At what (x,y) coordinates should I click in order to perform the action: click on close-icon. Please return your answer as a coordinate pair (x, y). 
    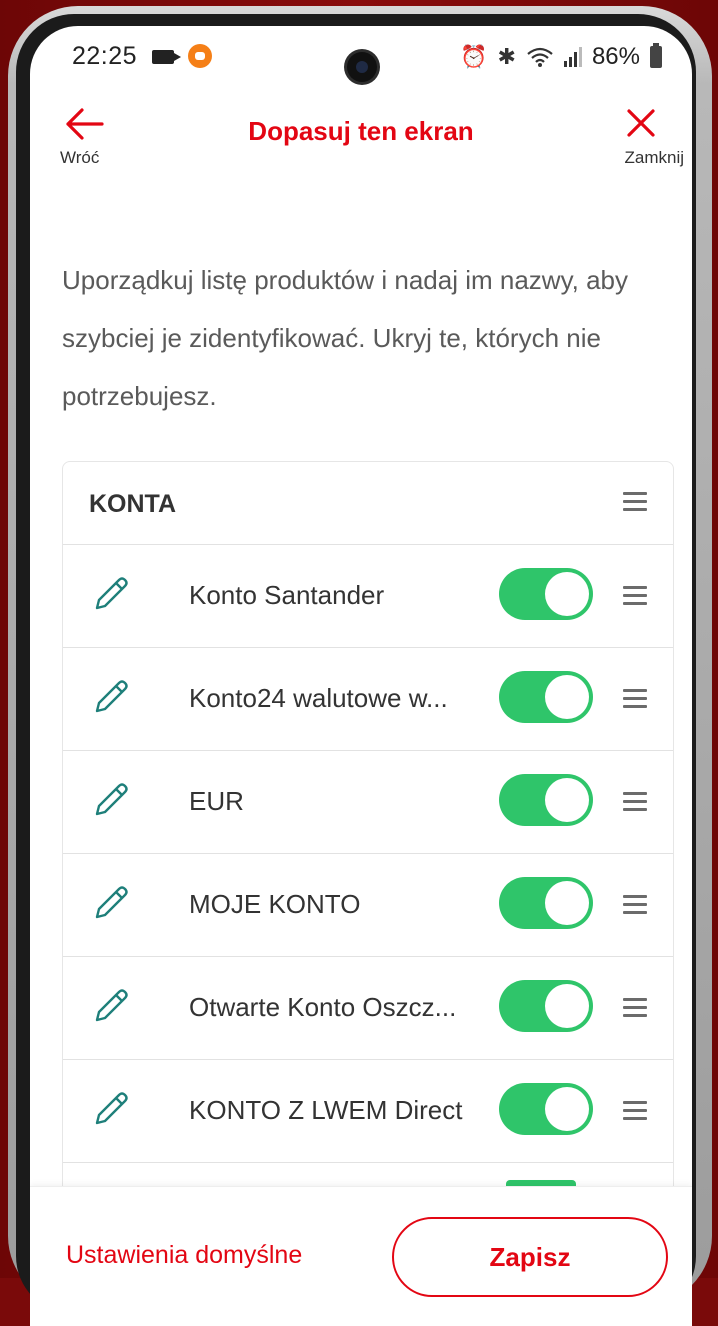
    Looking at the image, I should click on (641, 123).